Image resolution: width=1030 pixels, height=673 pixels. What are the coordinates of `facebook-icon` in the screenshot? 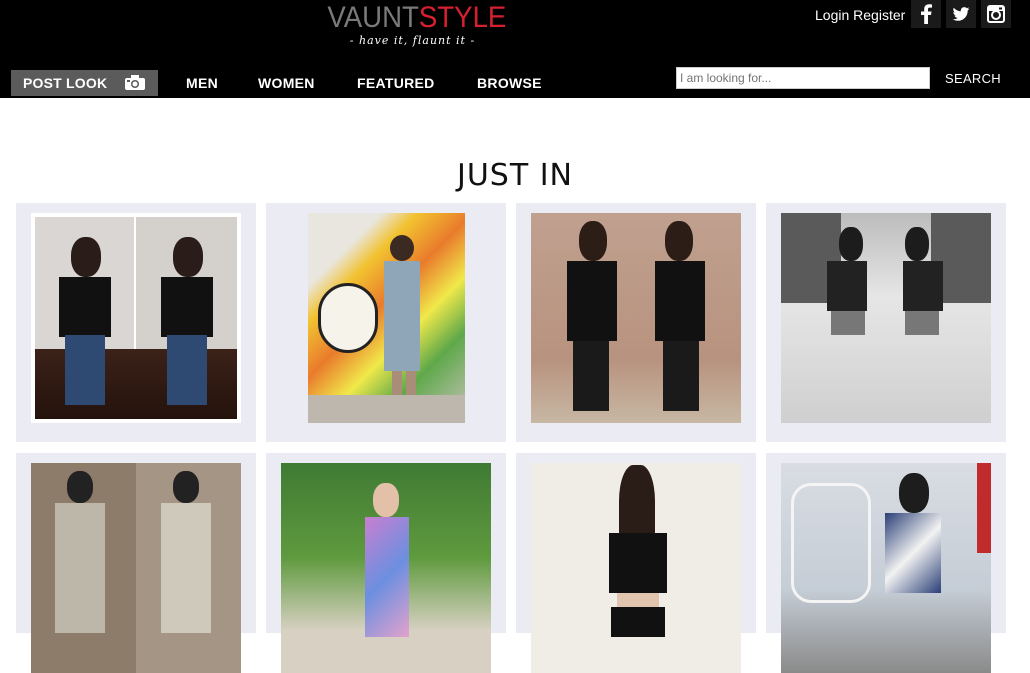 It's located at (926, 14).